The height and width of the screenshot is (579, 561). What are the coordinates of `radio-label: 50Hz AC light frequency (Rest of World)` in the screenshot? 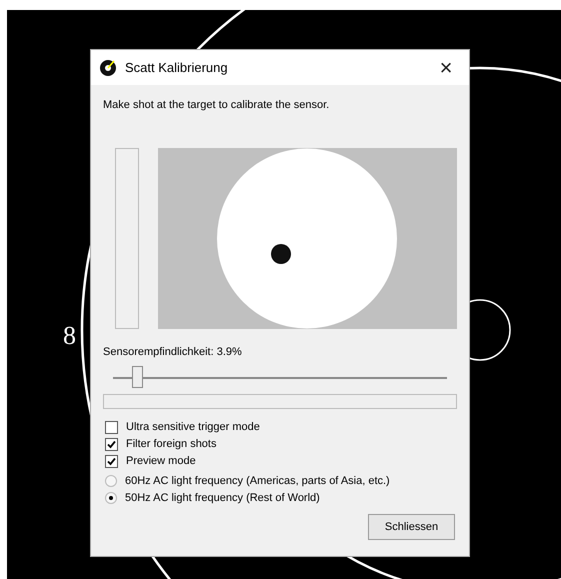 It's located at (222, 498).